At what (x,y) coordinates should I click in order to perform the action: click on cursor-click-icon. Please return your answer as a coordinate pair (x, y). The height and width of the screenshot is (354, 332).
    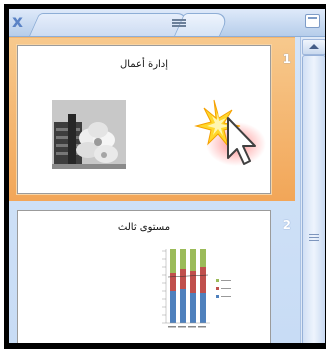
    Looking at the image, I should click on (230, 132).